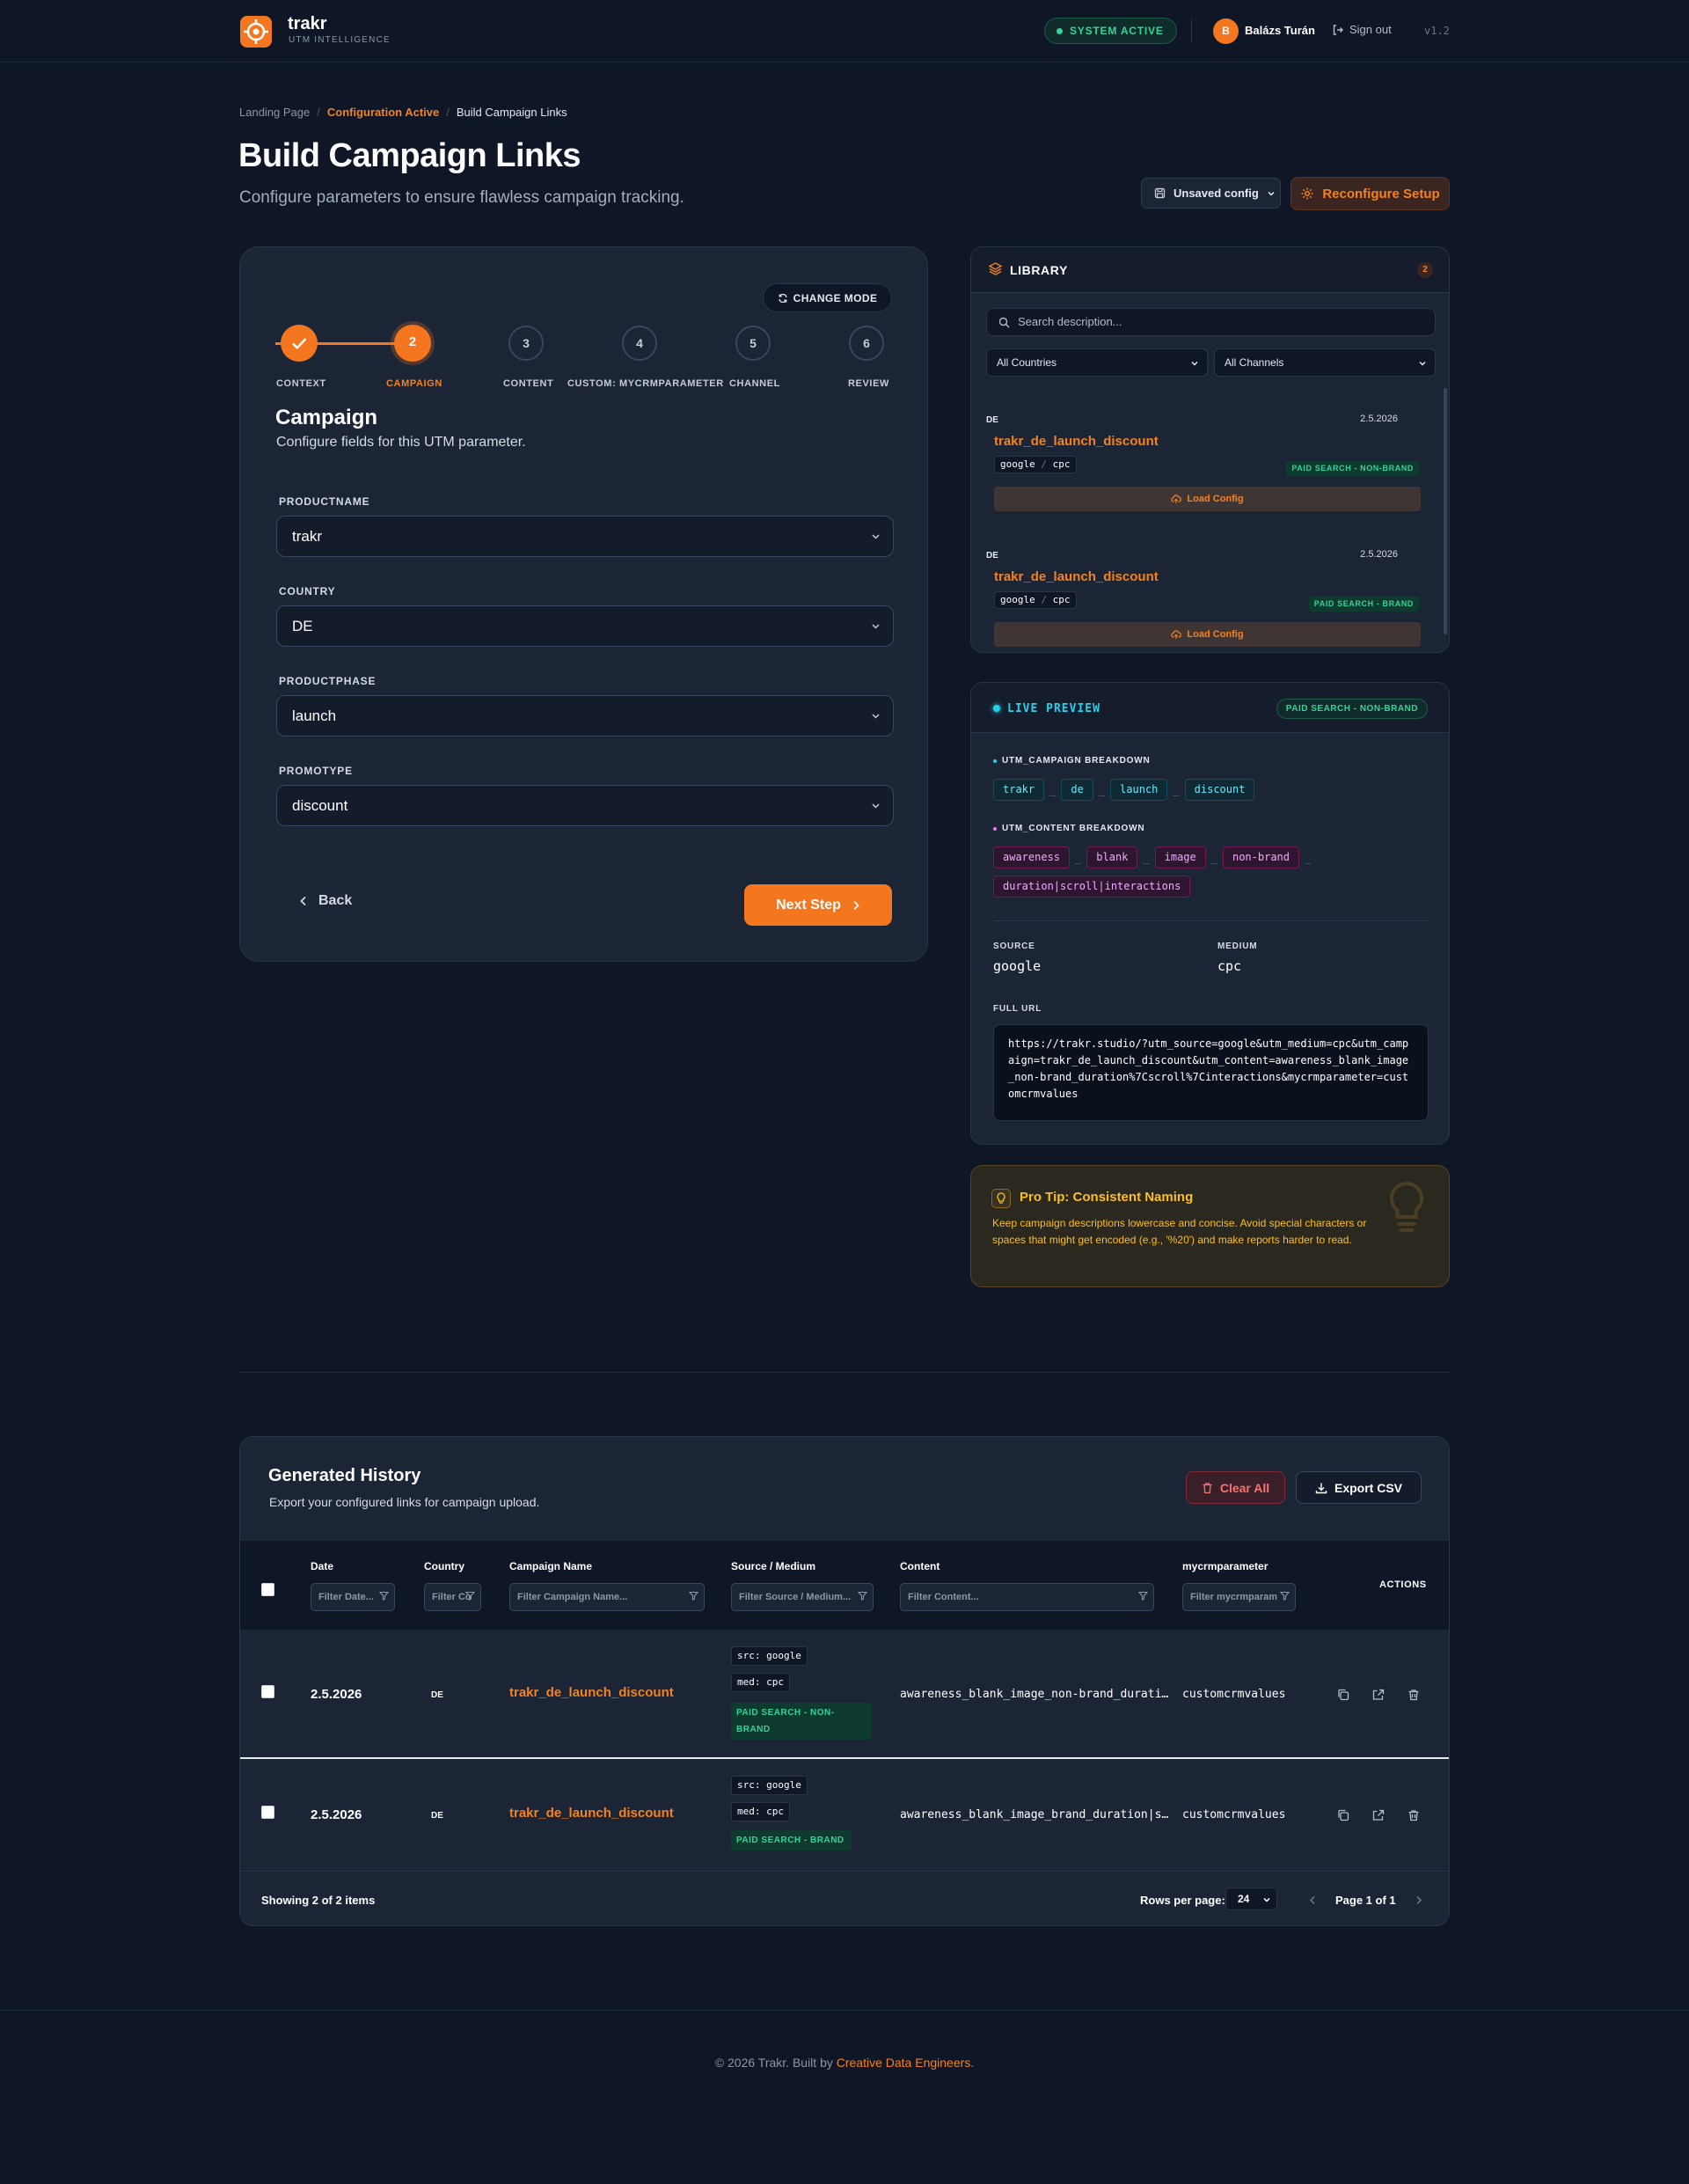  Describe the element at coordinates (1076, 761) in the screenshot. I see `utm-campaign-breakdown-text: UTM_CAMPAIGN BREAKDOWN` at that location.